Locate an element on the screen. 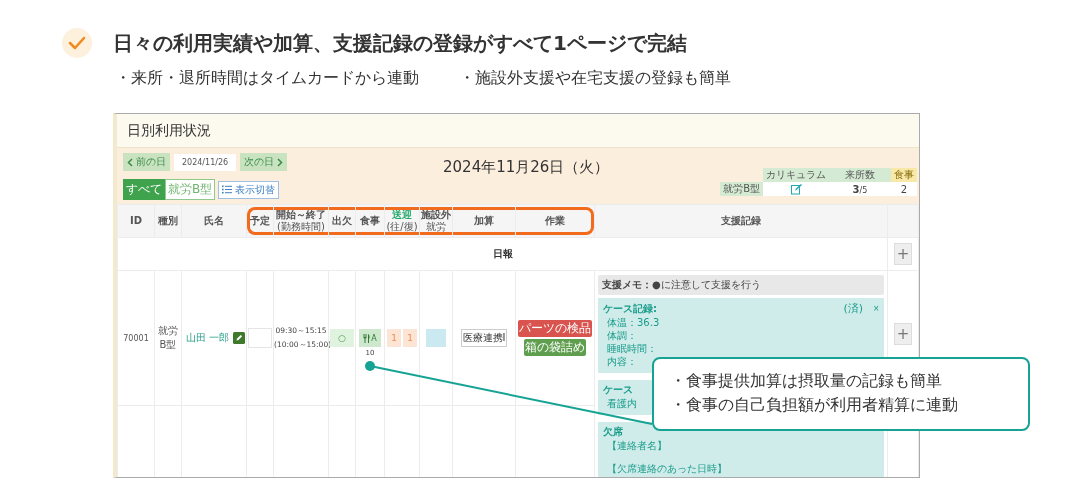 The width and height of the screenshot is (1070, 499). support-memo: 支援メモ：●に注意して支援を行う is located at coordinates (741, 285).